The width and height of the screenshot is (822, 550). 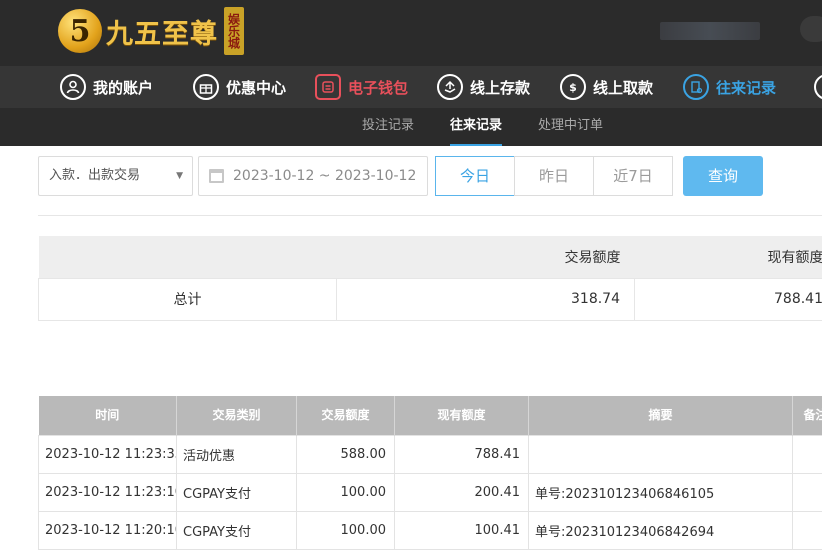 I want to click on nav-label: 优惠中心, so click(x=256, y=87).